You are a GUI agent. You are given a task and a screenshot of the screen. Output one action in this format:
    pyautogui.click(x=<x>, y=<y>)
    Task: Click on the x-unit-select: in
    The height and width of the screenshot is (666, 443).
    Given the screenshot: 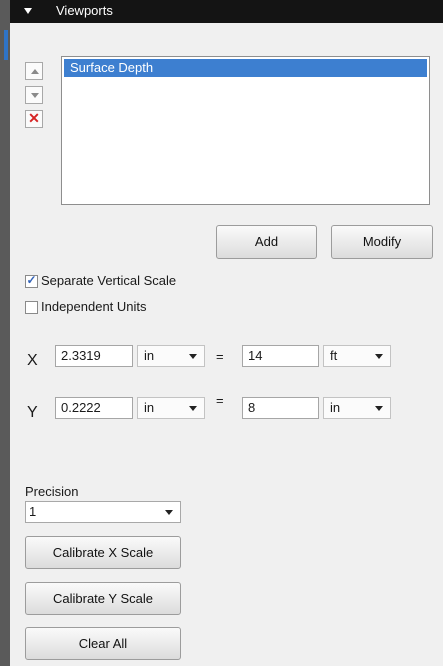 What is the action you would take?
    pyautogui.click(x=171, y=356)
    